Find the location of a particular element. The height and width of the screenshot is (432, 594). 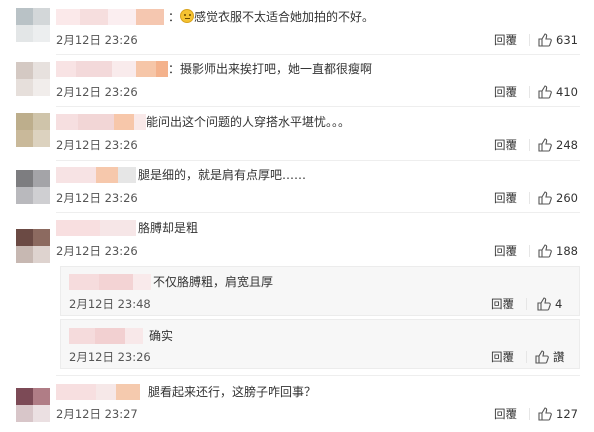

comment-line: 能问出这个问题的人穿搭水平堪忧。。。 is located at coordinates (203, 122).